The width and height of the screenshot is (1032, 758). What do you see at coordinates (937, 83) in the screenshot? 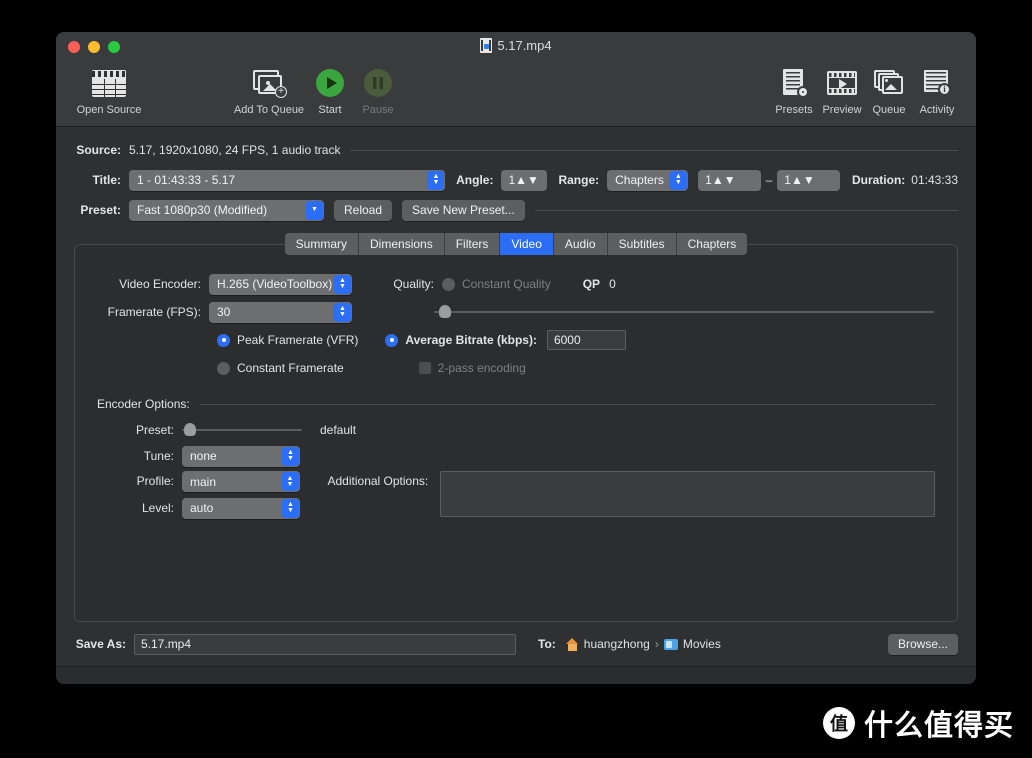
I see `activity-log-icon: i` at bounding box center [937, 83].